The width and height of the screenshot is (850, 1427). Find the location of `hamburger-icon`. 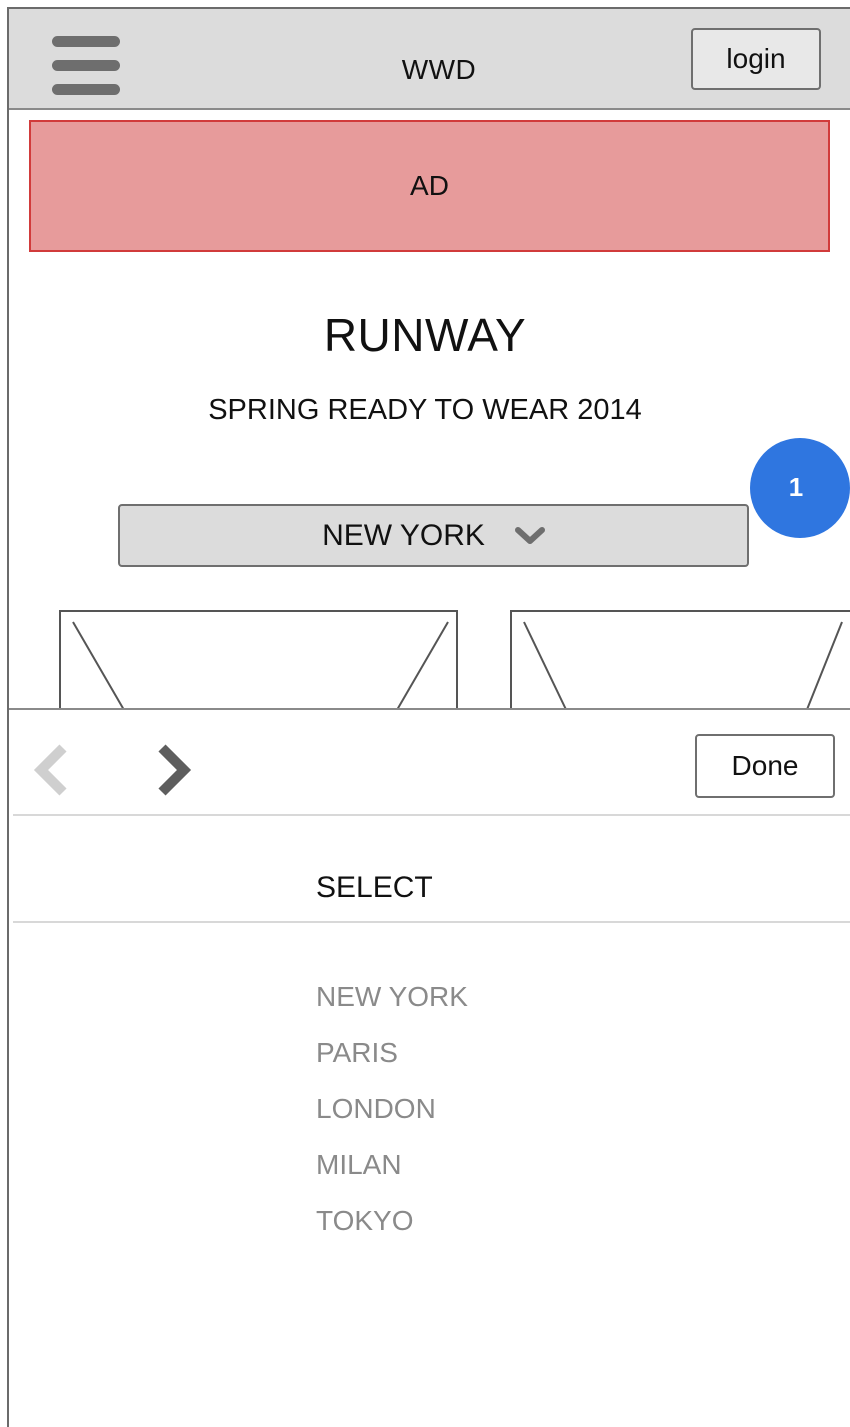

hamburger-icon is located at coordinates (81, 66).